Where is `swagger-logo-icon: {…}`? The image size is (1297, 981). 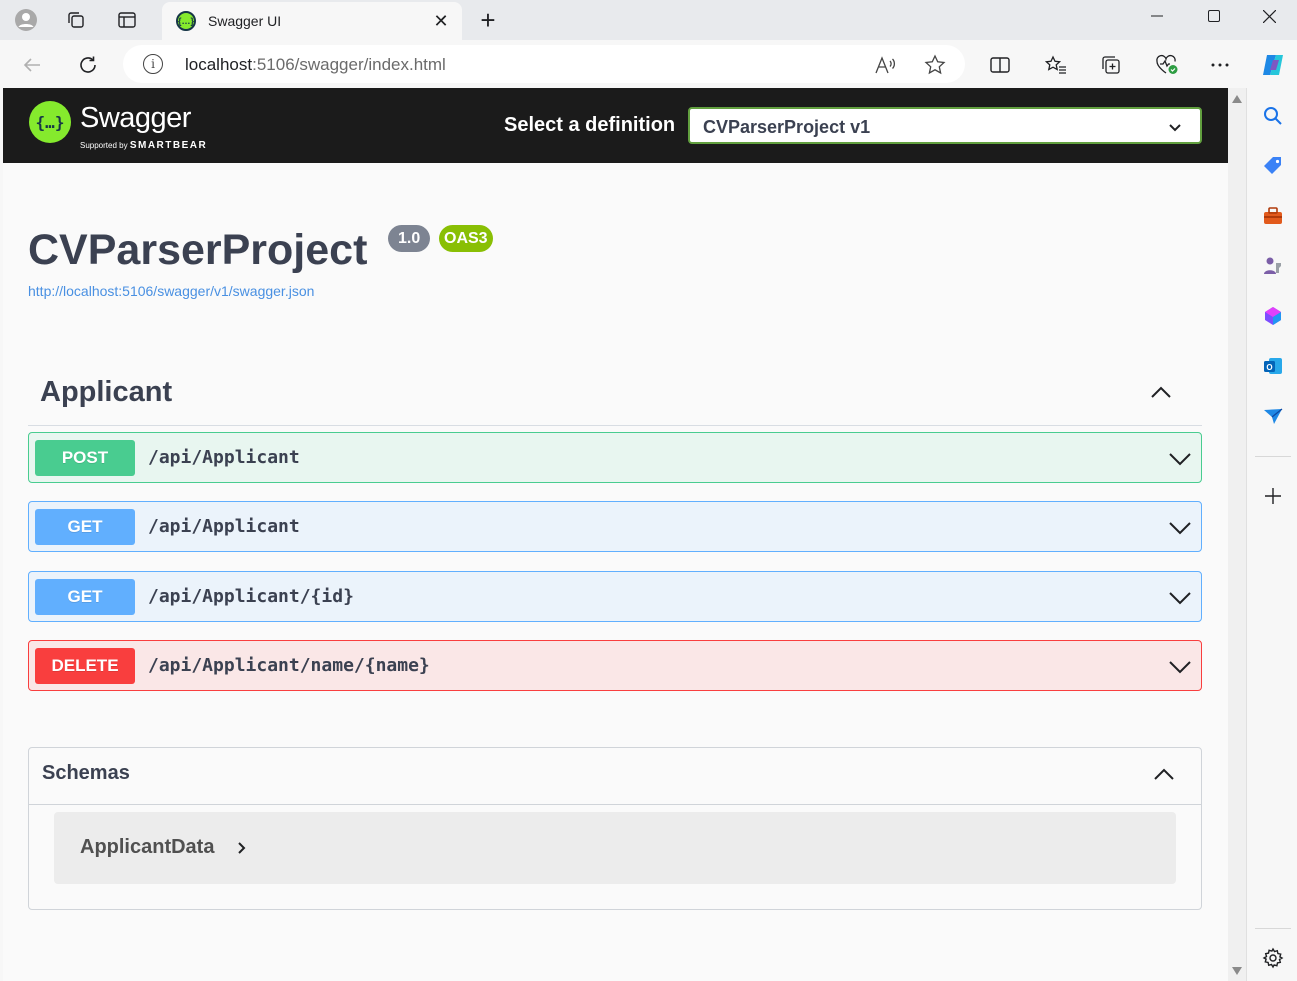
swagger-logo-icon: {…} is located at coordinates (50, 122).